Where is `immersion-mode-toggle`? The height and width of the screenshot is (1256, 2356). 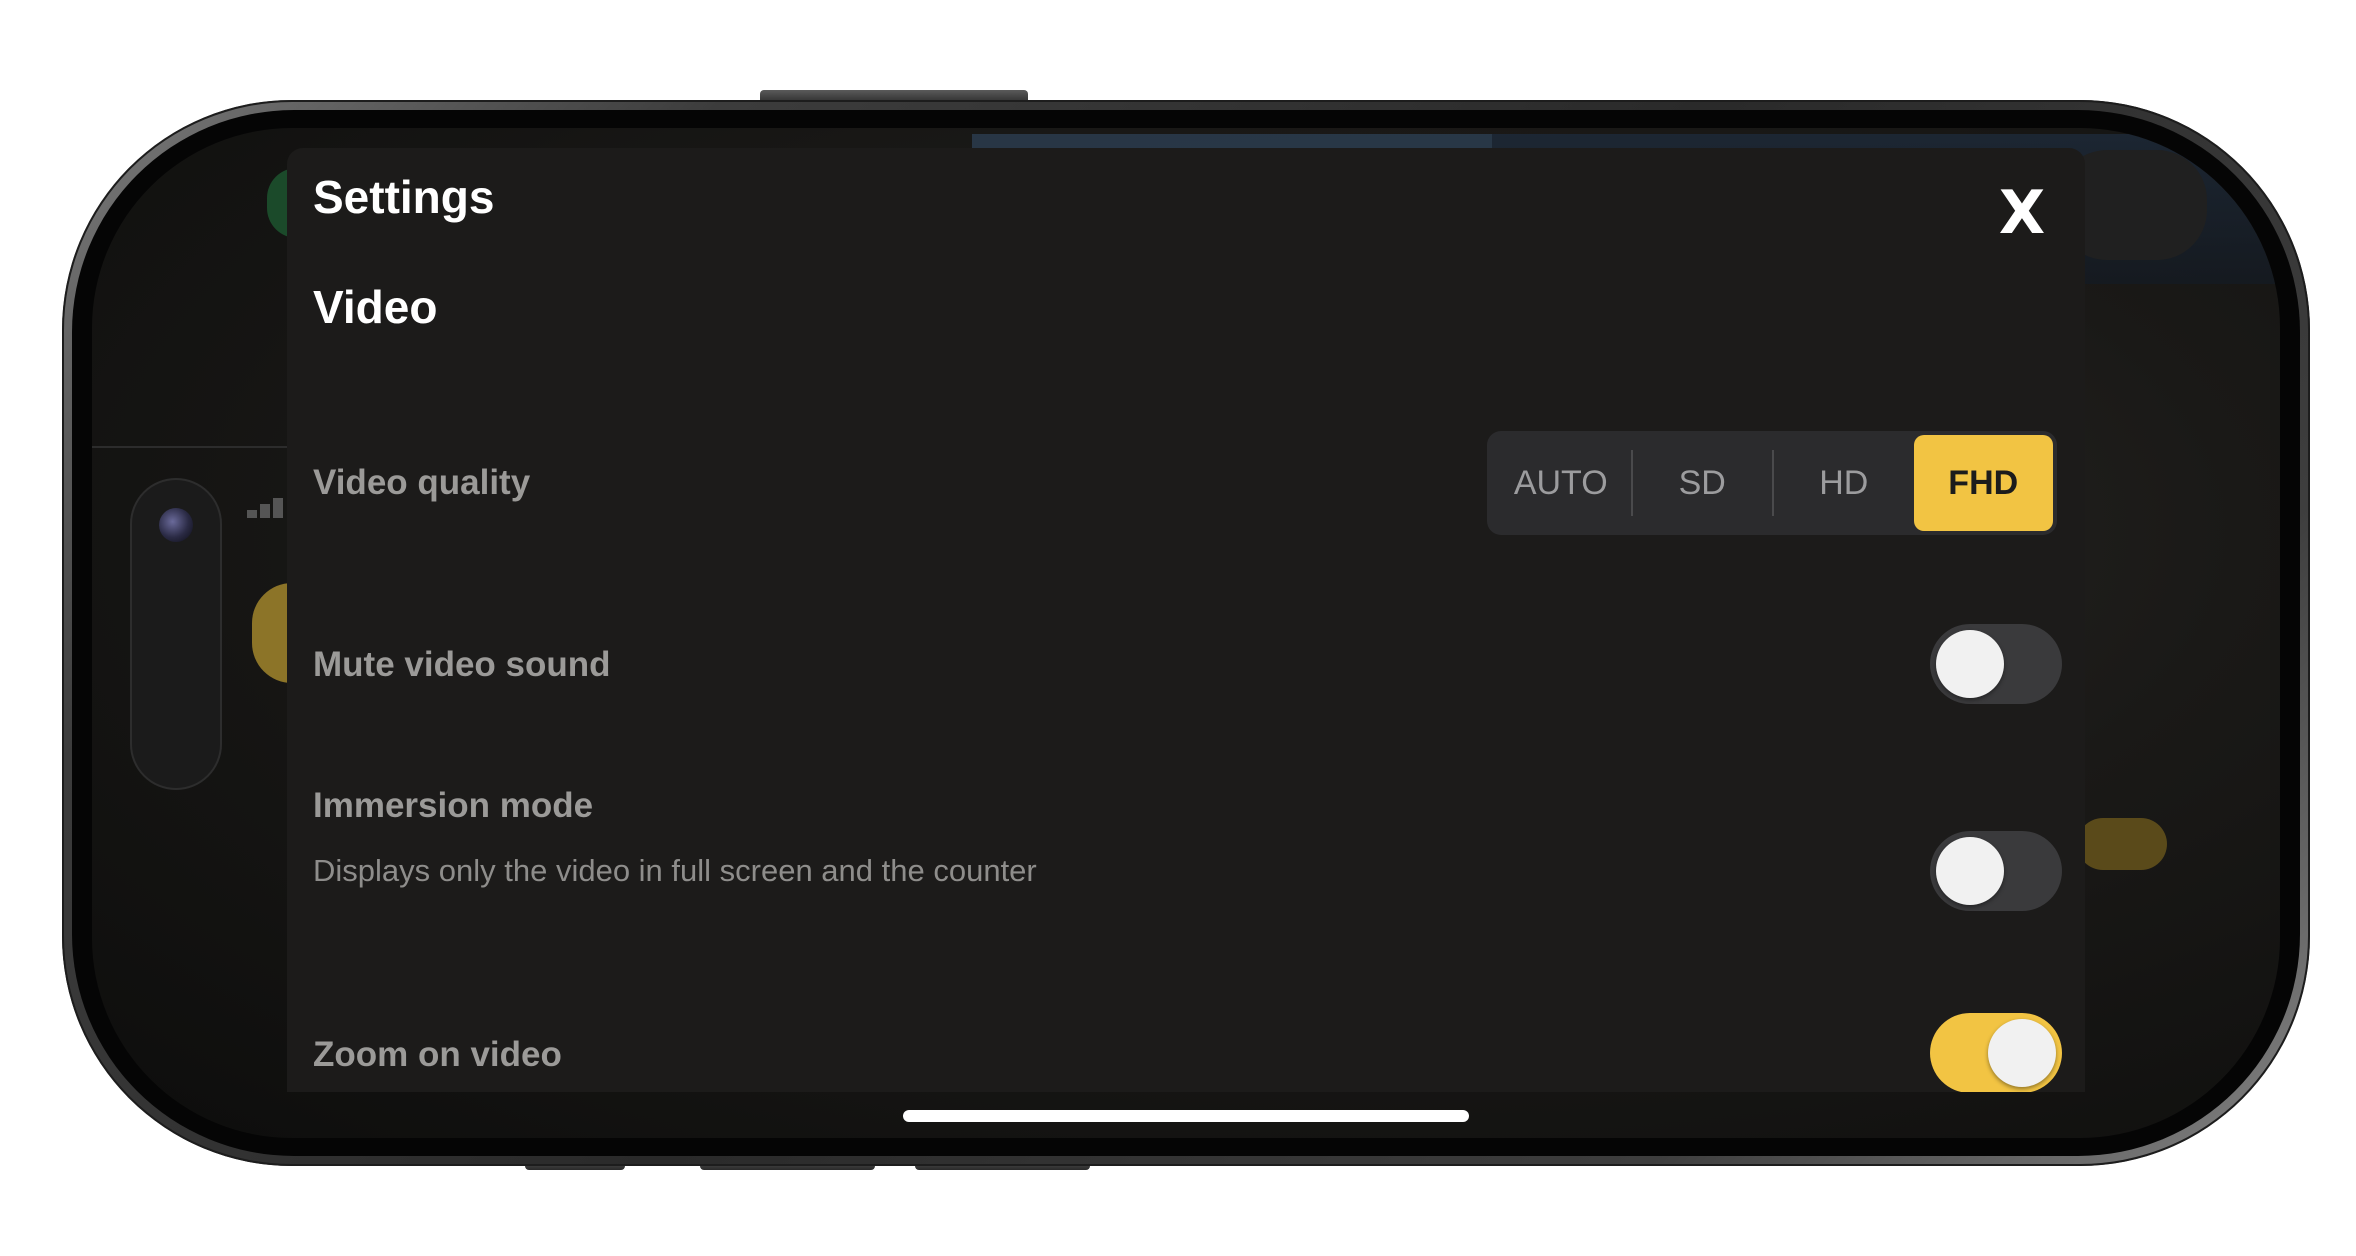 immersion-mode-toggle is located at coordinates (1996, 871).